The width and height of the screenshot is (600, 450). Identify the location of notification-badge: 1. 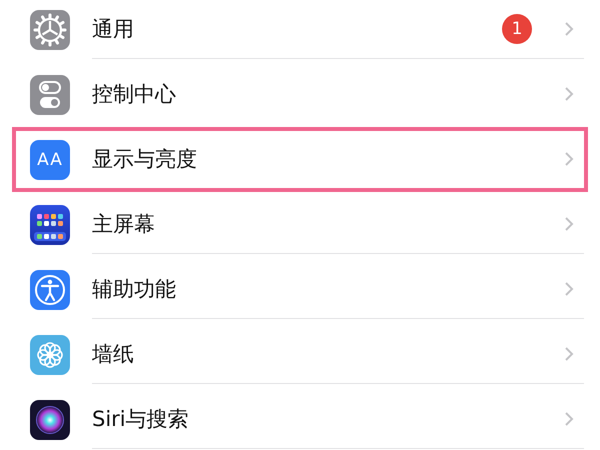
(517, 29).